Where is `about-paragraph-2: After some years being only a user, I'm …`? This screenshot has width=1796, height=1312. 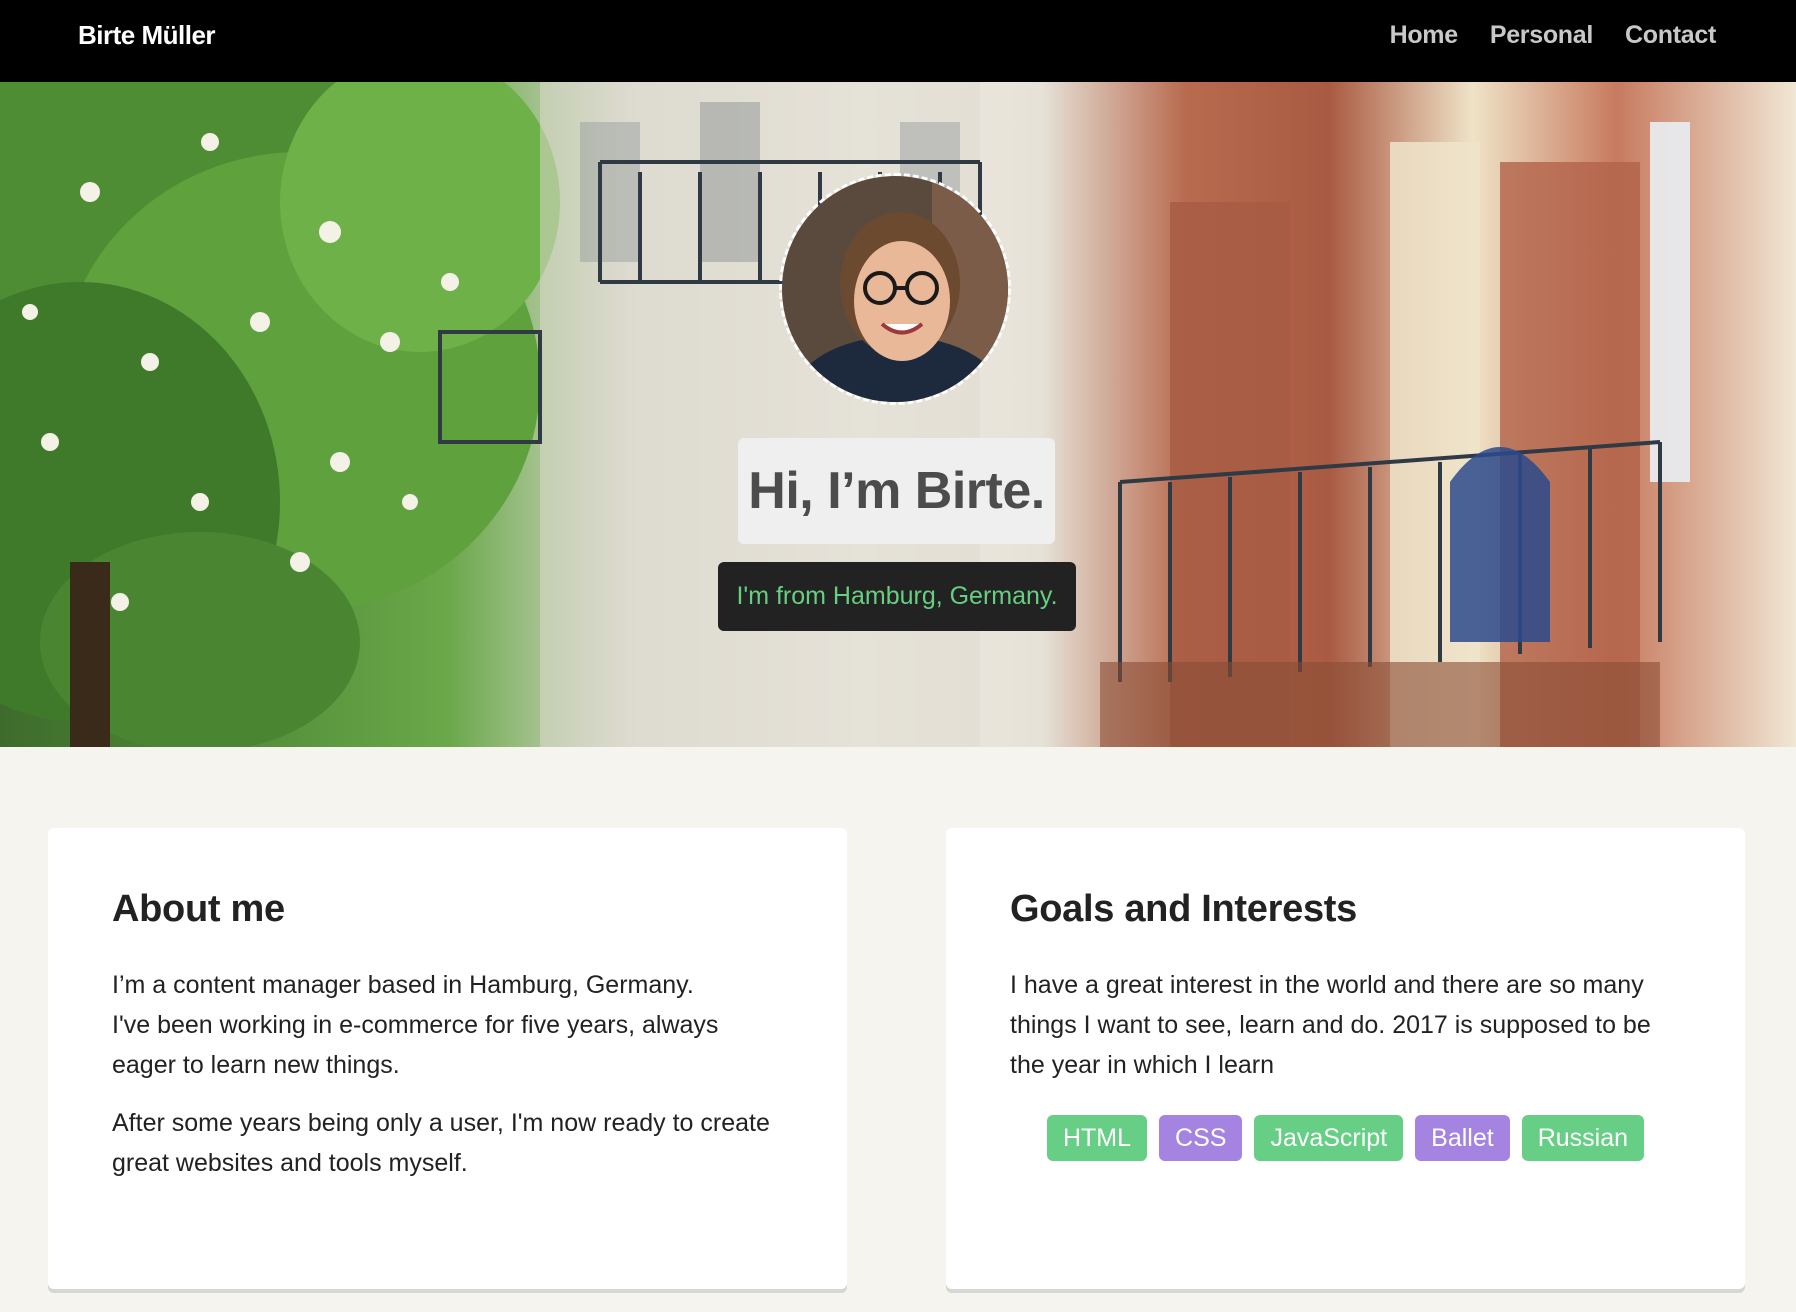
about-paragraph-2: After some years being only a user, I'm … is located at coordinates (441, 1143).